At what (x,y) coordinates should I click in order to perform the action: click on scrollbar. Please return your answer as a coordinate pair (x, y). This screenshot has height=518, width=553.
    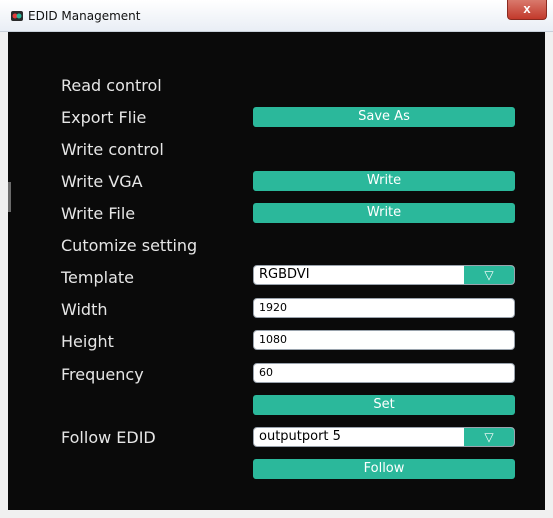
    Looking at the image, I should click on (9, 197).